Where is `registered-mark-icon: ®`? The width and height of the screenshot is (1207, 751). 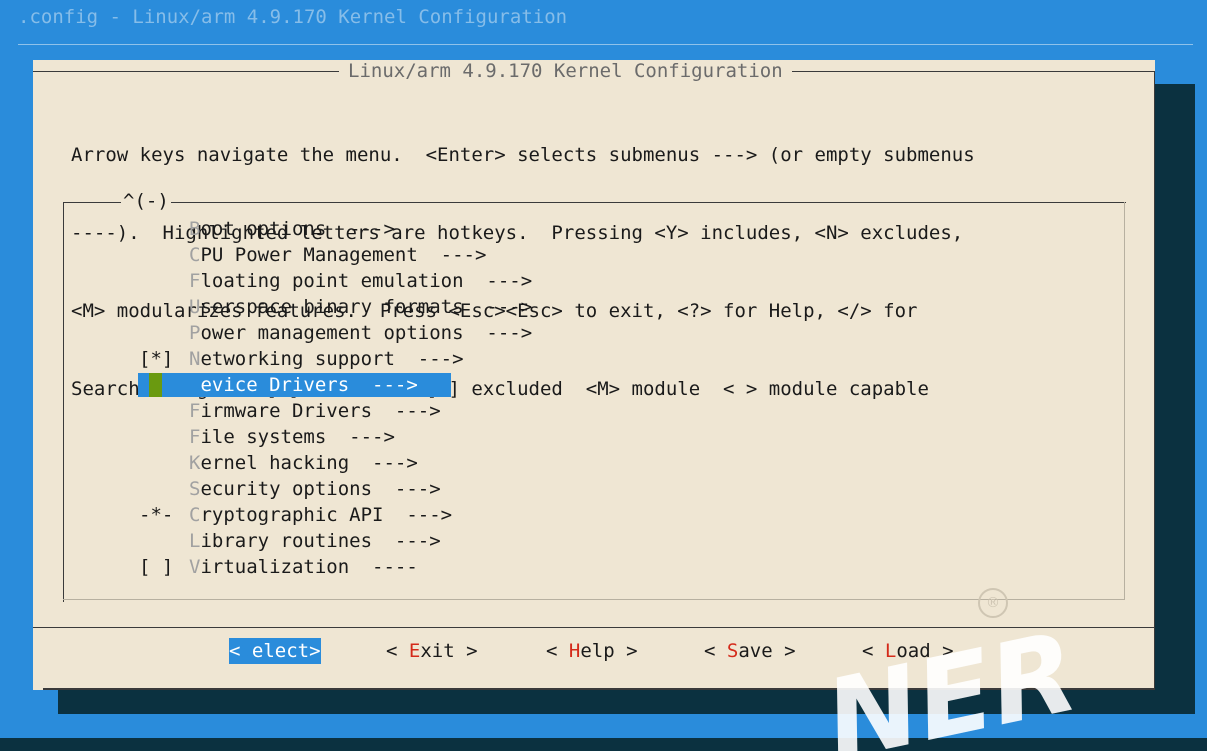 registered-mark-icon: ® is located at coordinates (993, 603).